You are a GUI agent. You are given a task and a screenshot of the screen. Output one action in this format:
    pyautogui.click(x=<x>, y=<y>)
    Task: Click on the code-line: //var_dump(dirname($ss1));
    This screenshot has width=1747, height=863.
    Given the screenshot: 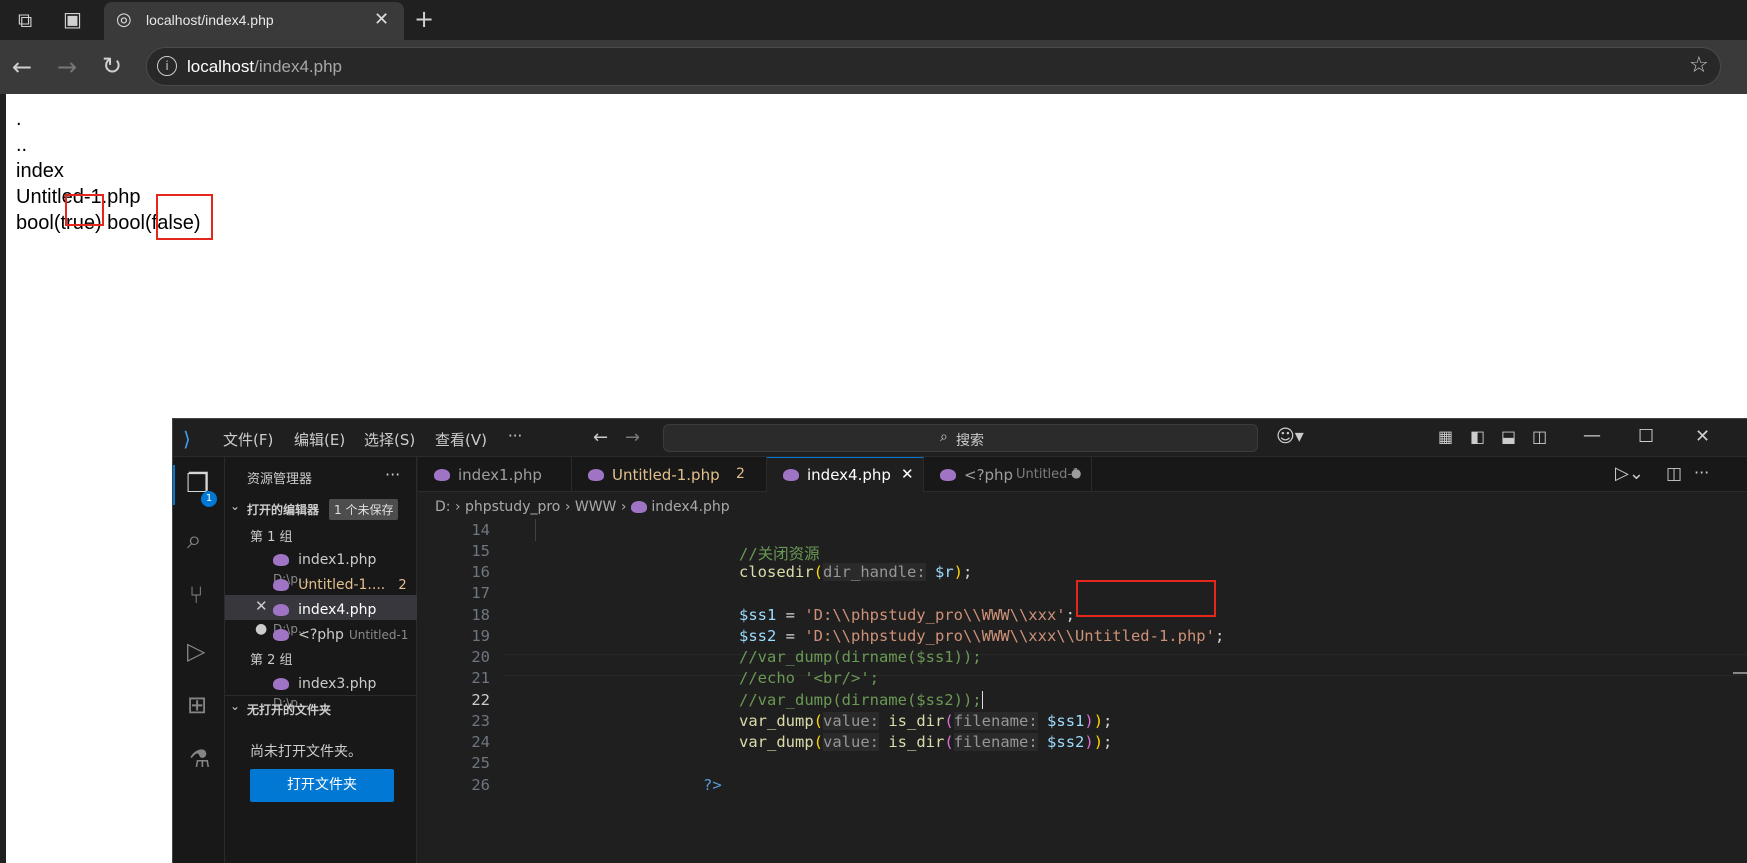 What is the action you would take?
    pyautogui.click(x=860, y=657)
    